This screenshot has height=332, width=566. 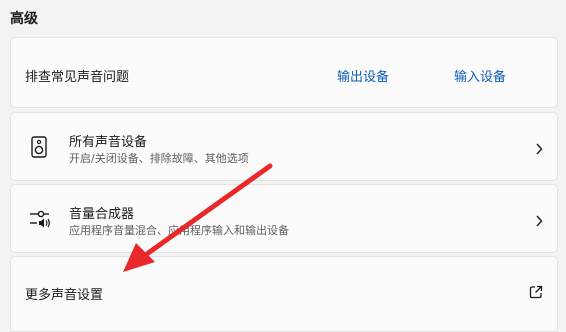 I want to click on volume-mixer-subtitle: 应用程序音量混合、应用程序输入和输出设备, so click(x=179, y=230).